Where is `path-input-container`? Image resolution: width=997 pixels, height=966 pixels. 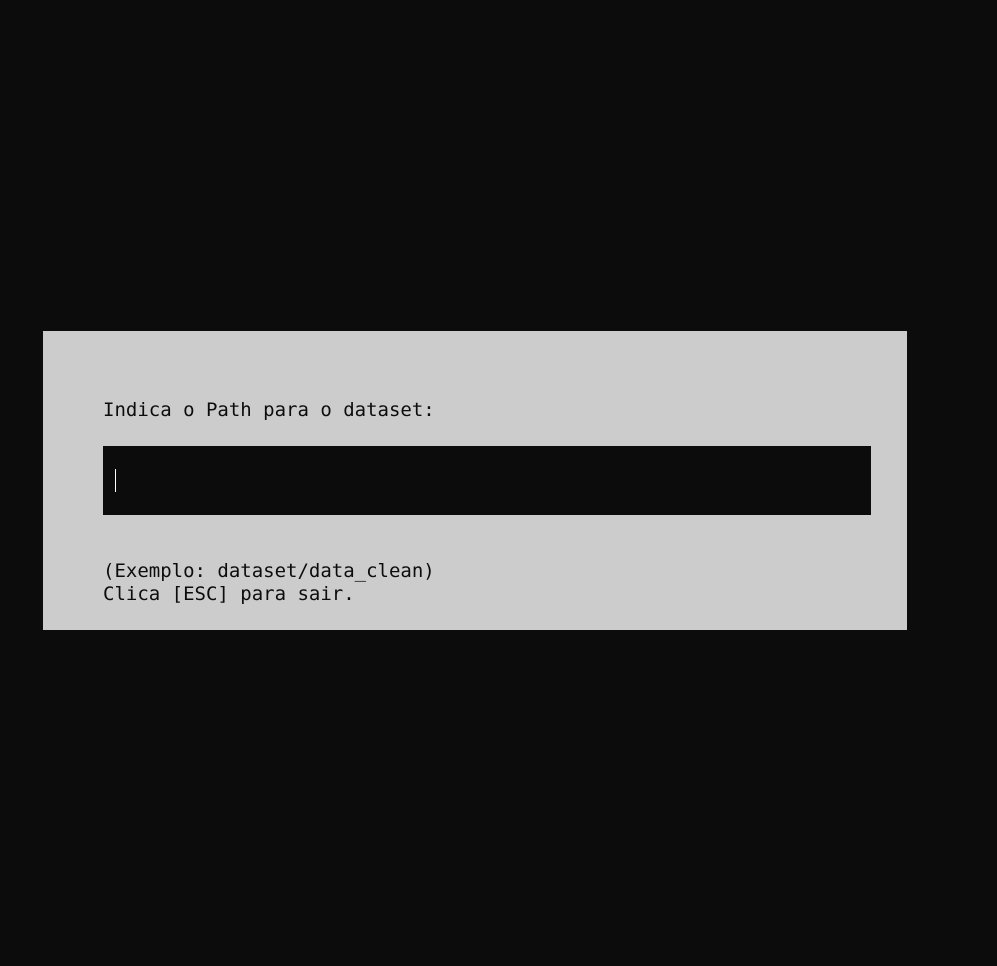
path-input-container is located at coordinates (487, 480).